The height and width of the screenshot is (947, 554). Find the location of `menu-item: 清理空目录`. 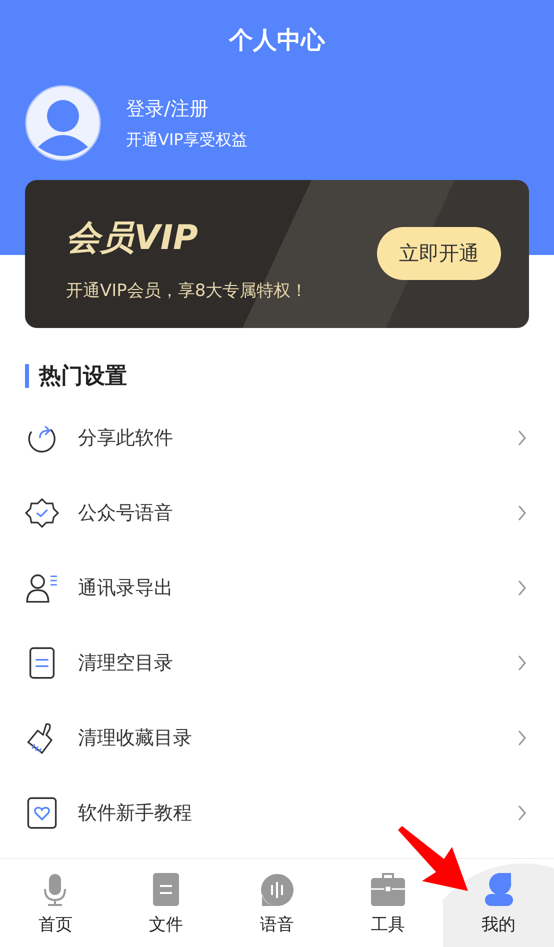

menu-item: 清理空目录 is located at coordinates (277, 662).